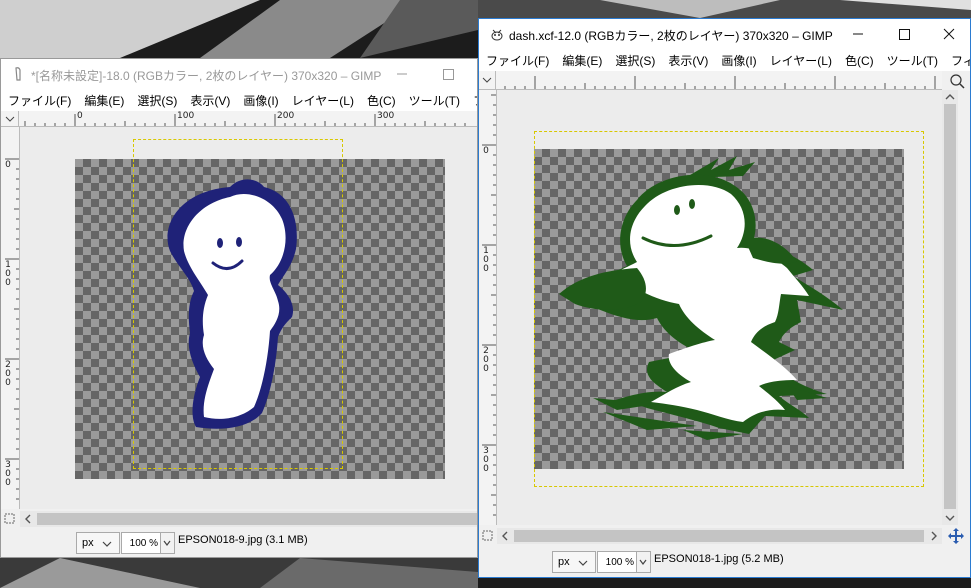 This screenshot has width=971, height=588. Describe the element at coordinates (948, 34) in the screenshot. I see `close-button` at that location.